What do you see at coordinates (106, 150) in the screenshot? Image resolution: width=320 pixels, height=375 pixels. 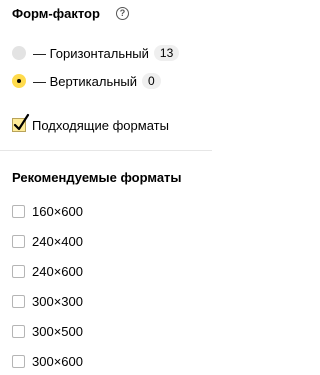 I see `divider` at bounding box center [106, 150].